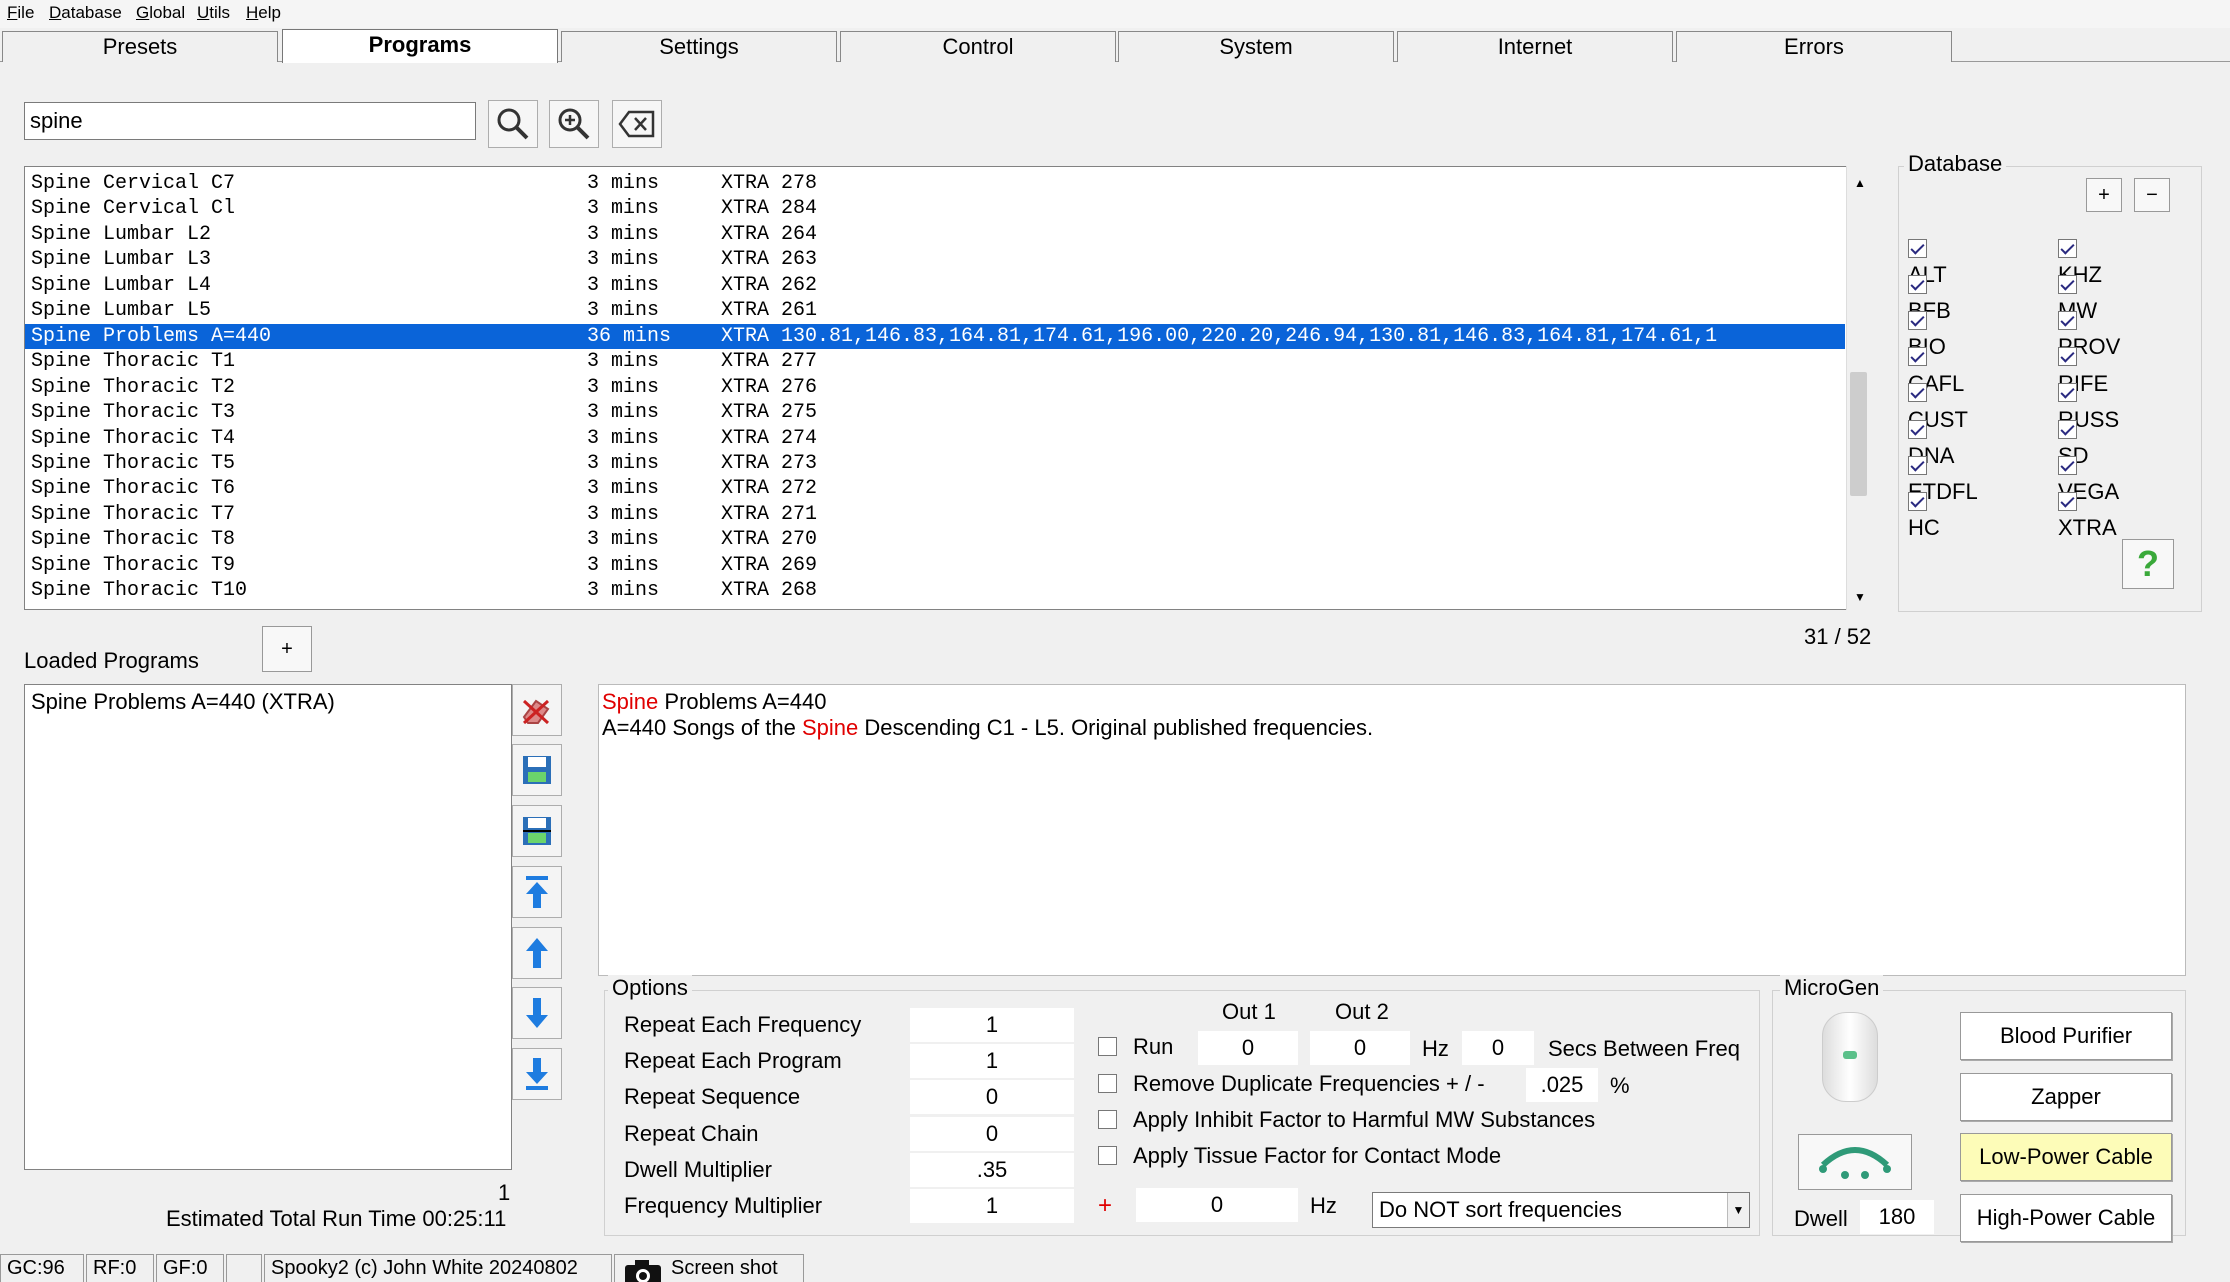 The image size is (2230, 1282). Describe the element at coordinates (537, 953) in the screenshot. I see `move-up-button` at that location.